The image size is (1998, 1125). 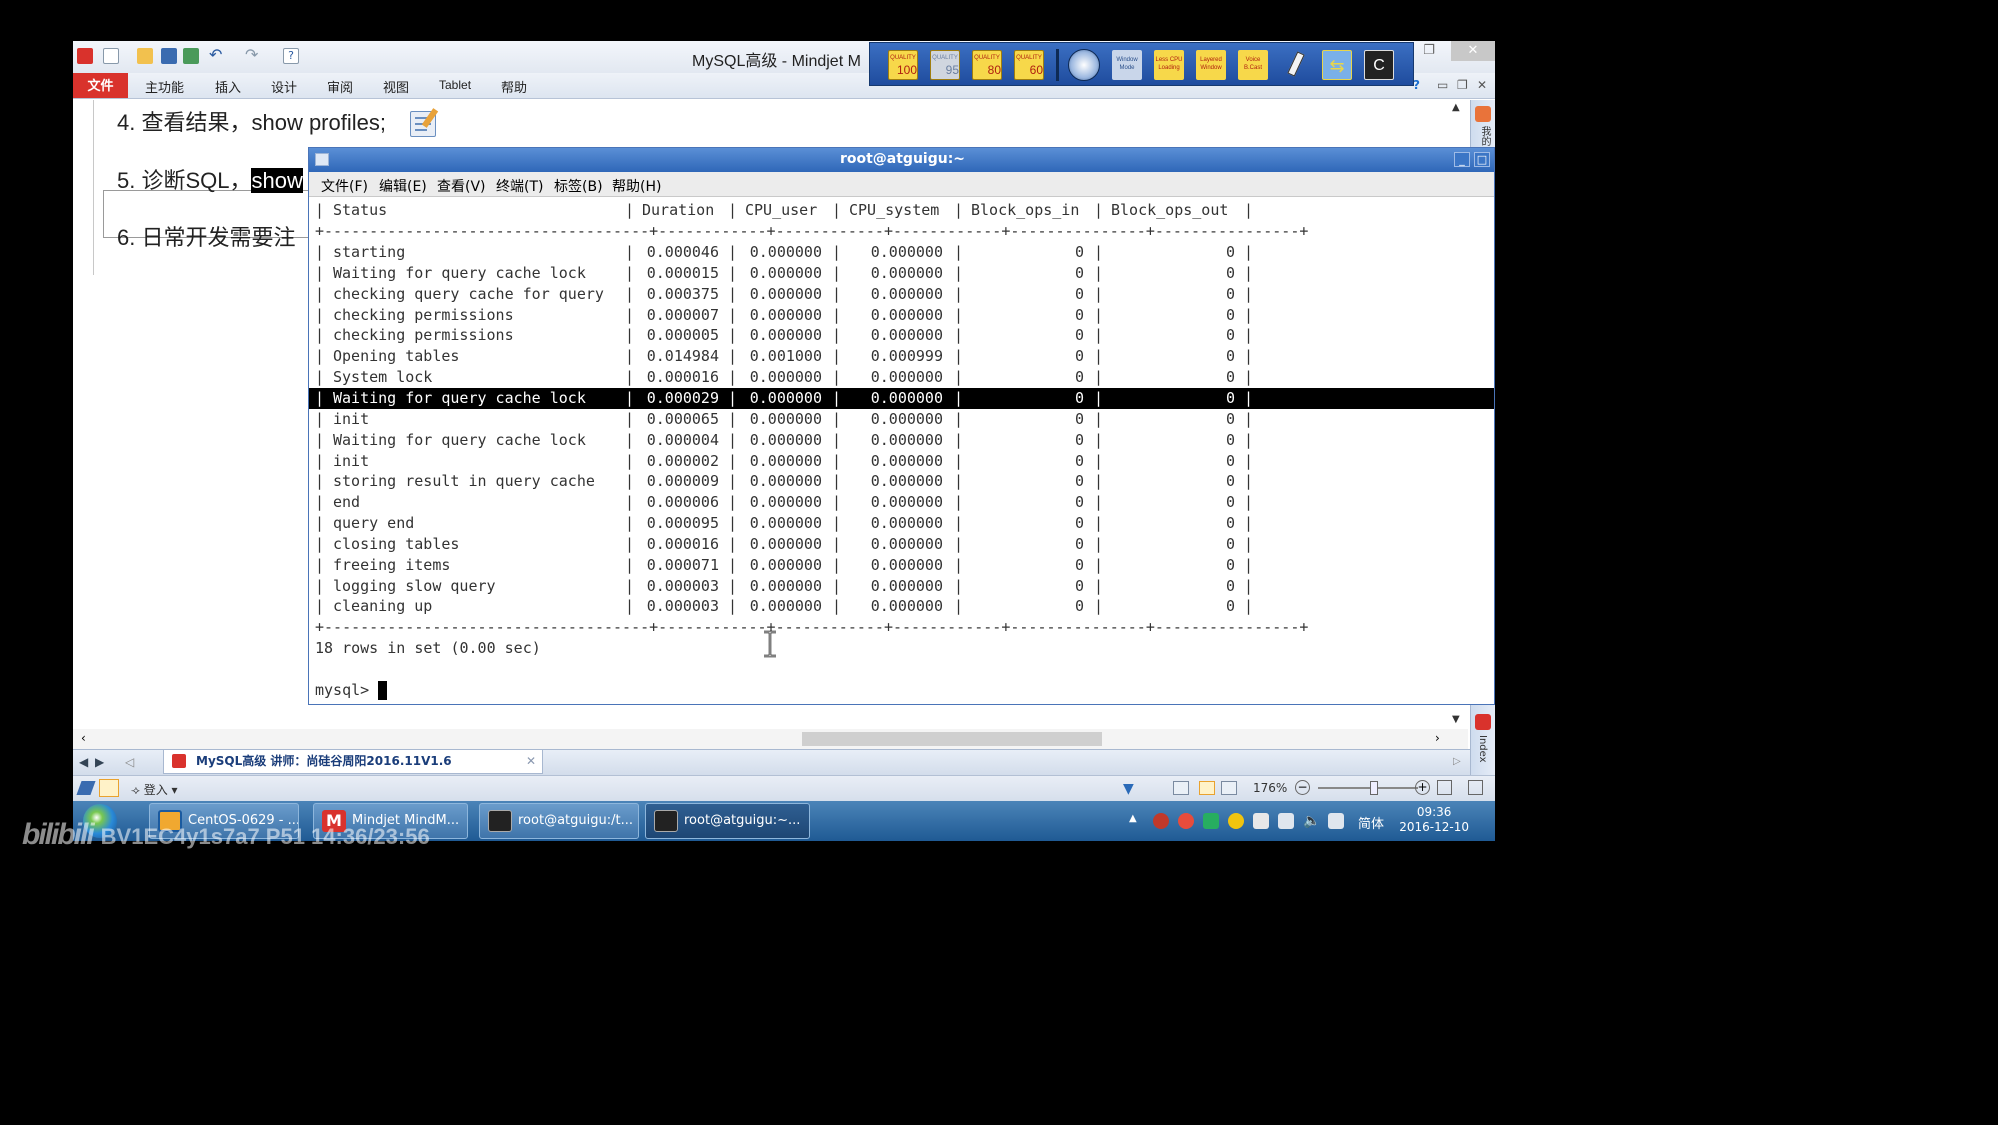 I want to click on note-icon, so click(x=424, y=123).